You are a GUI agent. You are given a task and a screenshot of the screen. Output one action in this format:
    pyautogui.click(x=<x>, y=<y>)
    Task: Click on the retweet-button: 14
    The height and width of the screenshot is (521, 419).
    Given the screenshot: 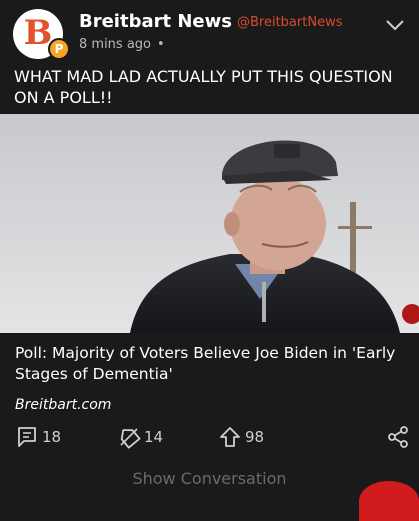 What is the action you would take?
    pyautogui.click(x=140, y=437)
    